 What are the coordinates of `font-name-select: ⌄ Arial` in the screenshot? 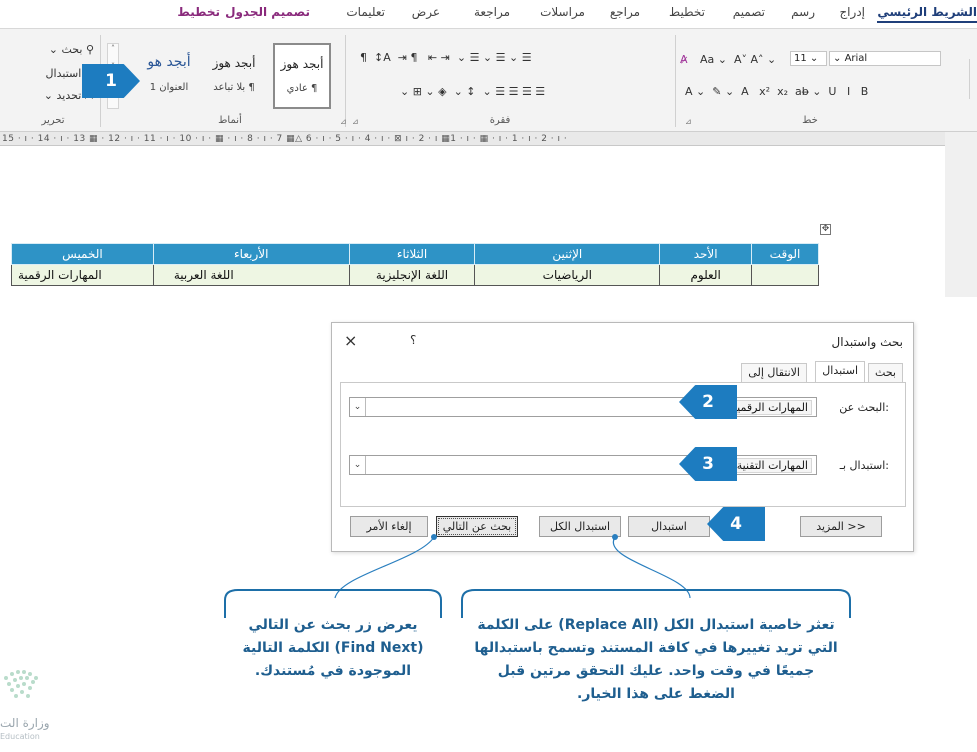 It's located at (885, 58).